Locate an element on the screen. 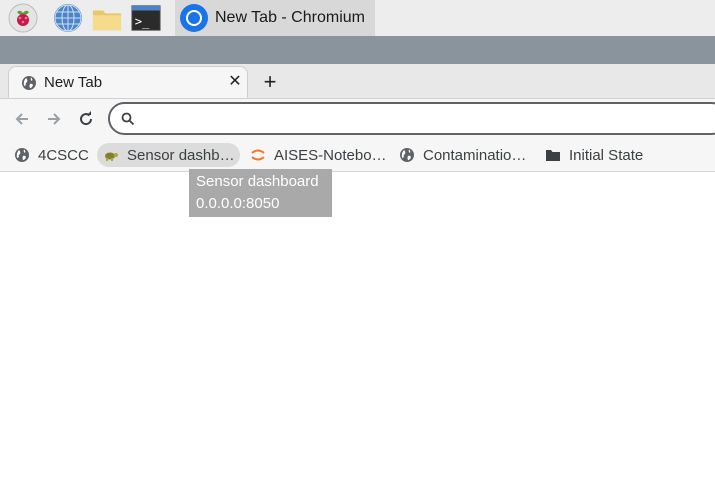 This screenshot has height=491, width=715. raspberry-pi-menu-icon is located at coordinates (23, 18).